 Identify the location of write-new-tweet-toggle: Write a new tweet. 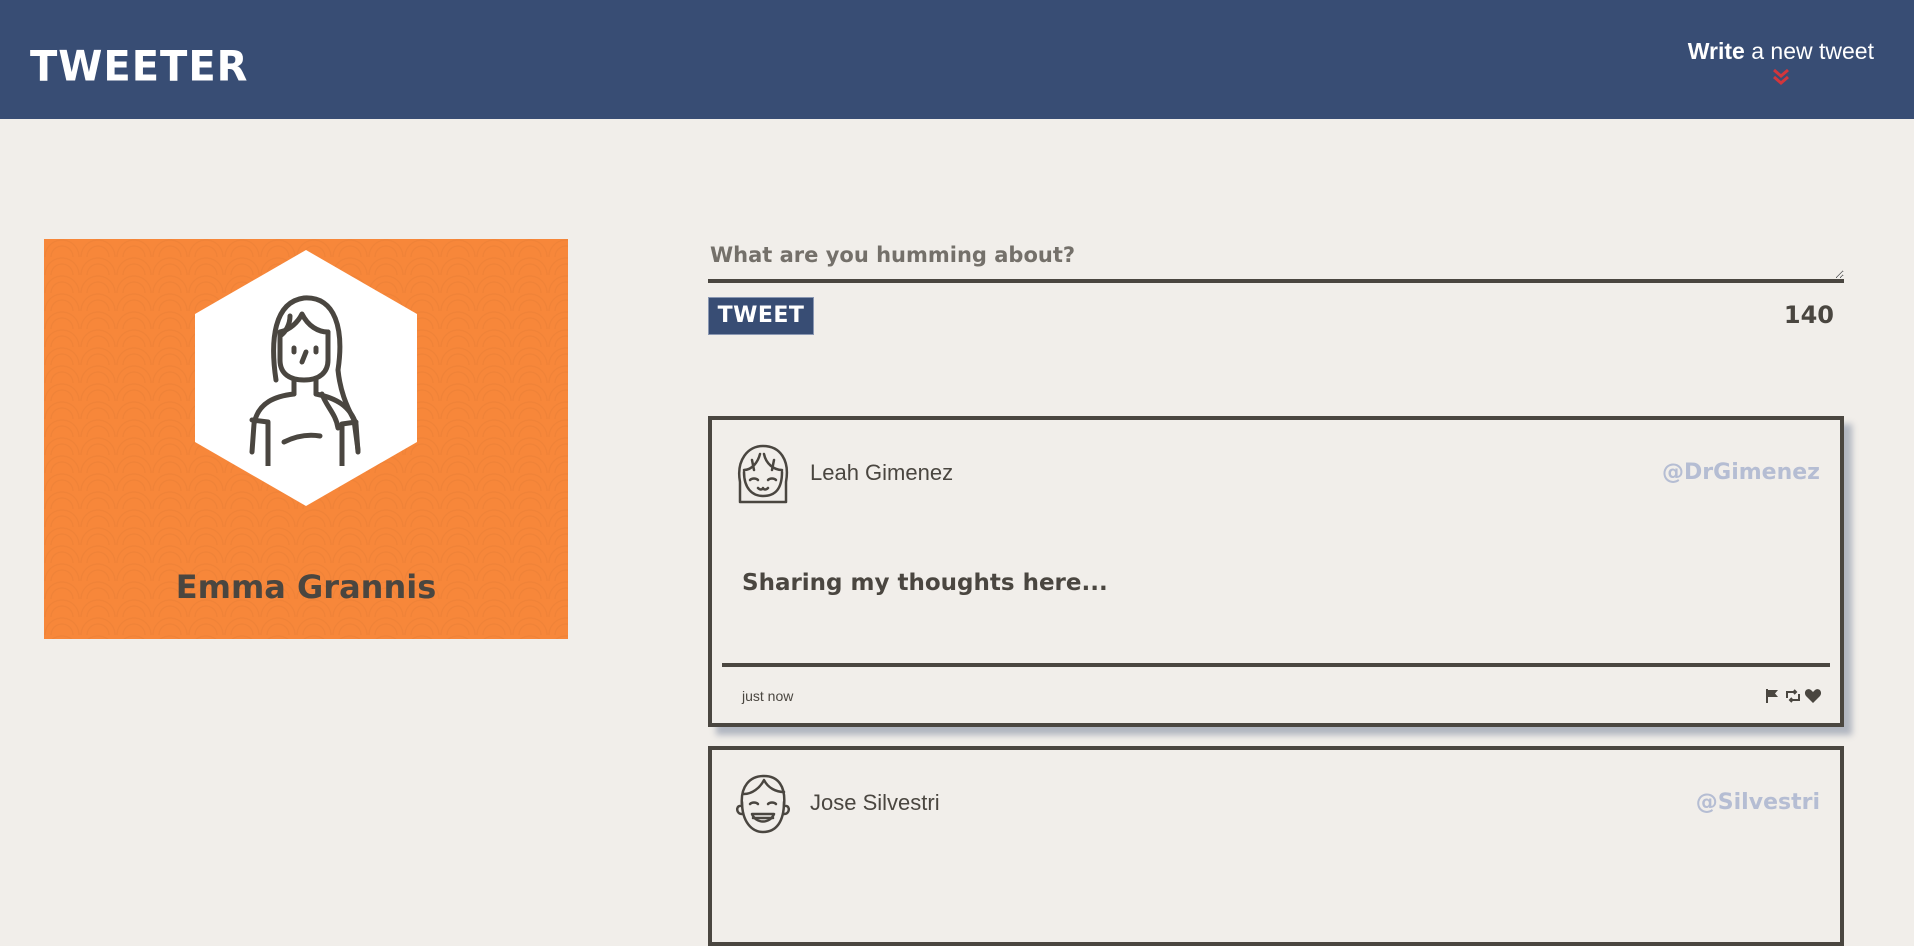
(1781, 62).